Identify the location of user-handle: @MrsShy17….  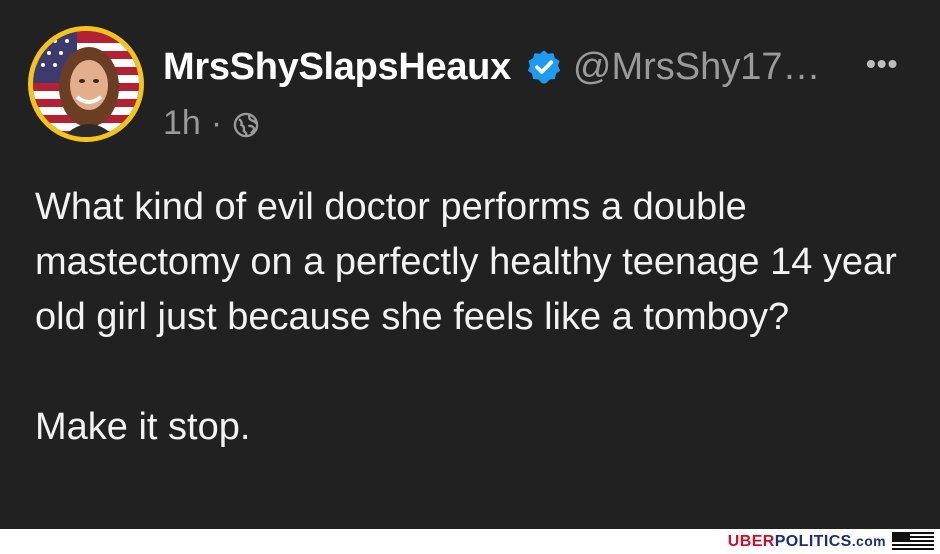
(697, 67).